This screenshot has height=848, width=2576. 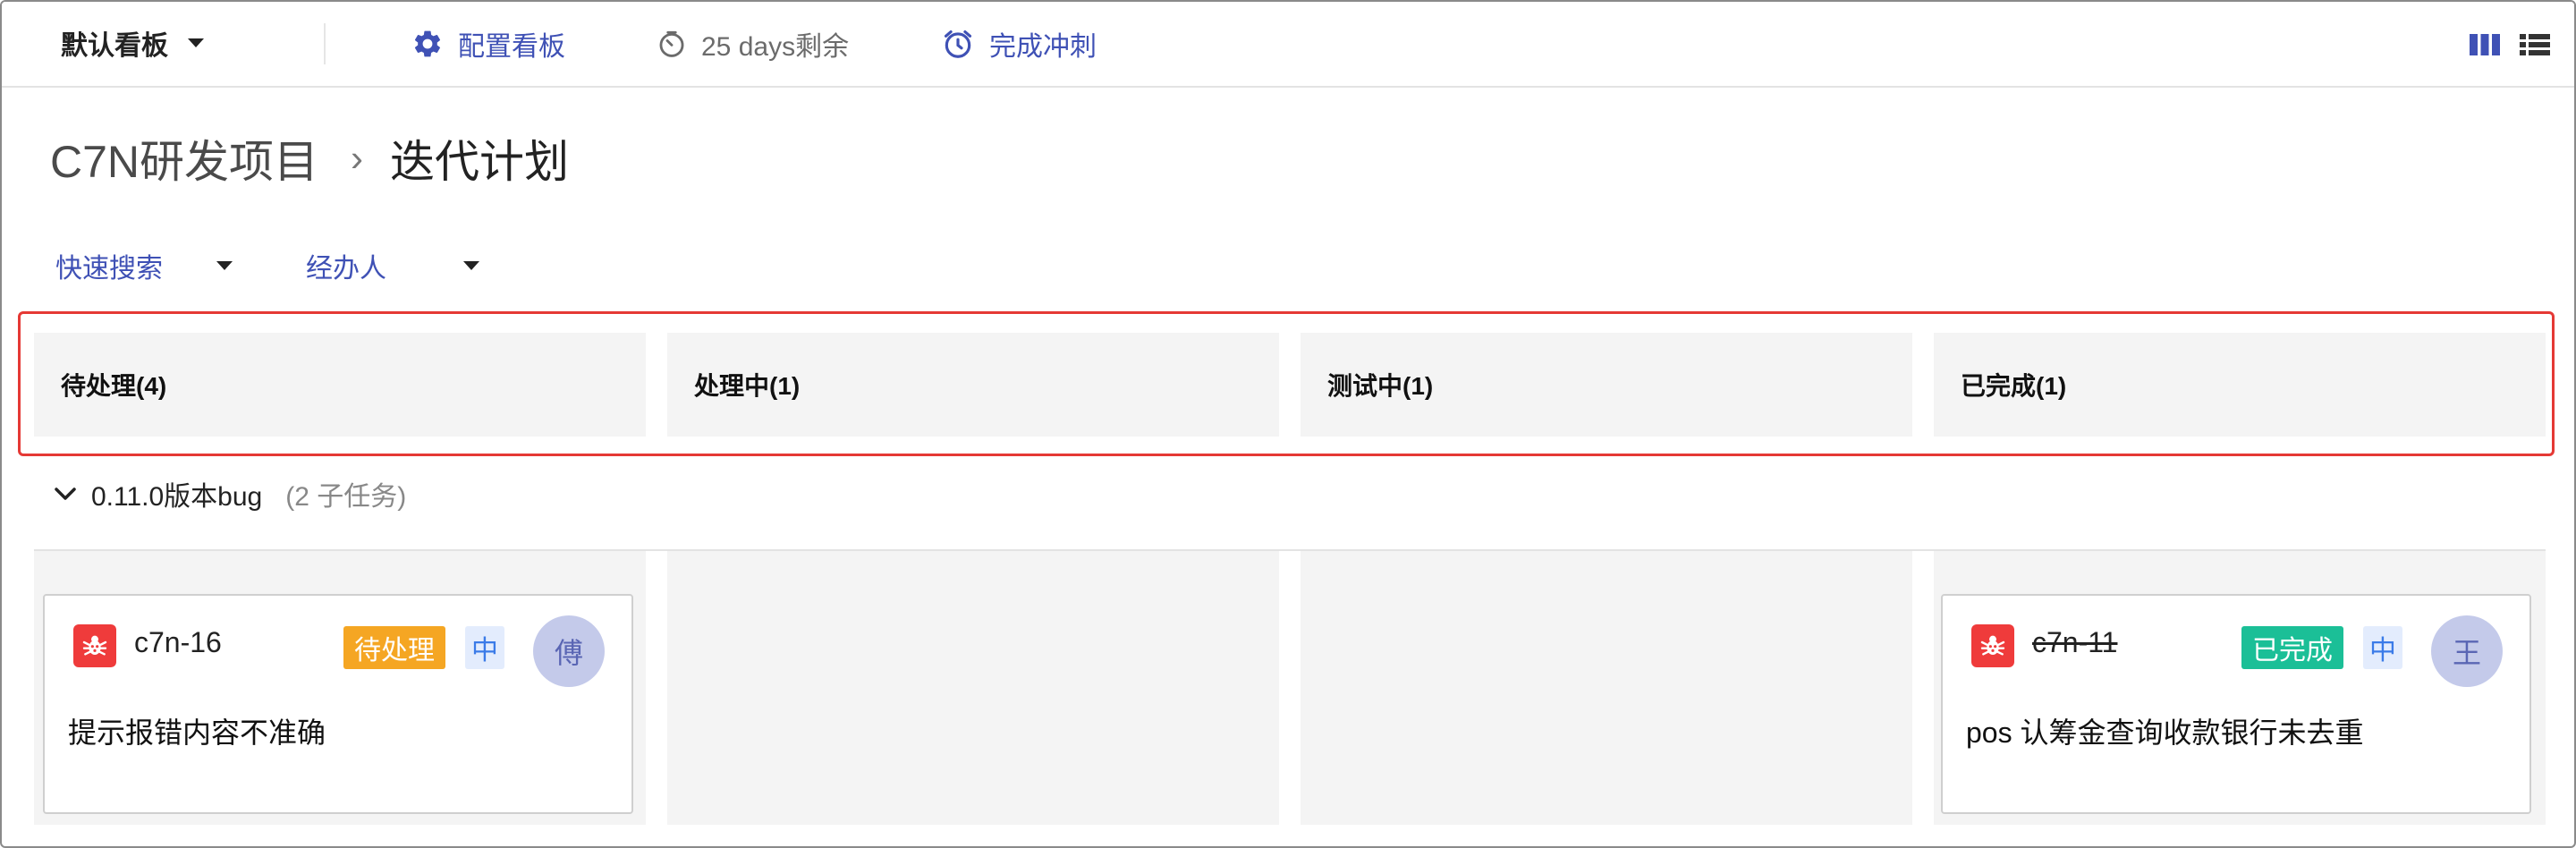 What do you see at coordinates (325, 43) in the screenshot?
I see `toolbar-divider` at bounding box center [325, 43].